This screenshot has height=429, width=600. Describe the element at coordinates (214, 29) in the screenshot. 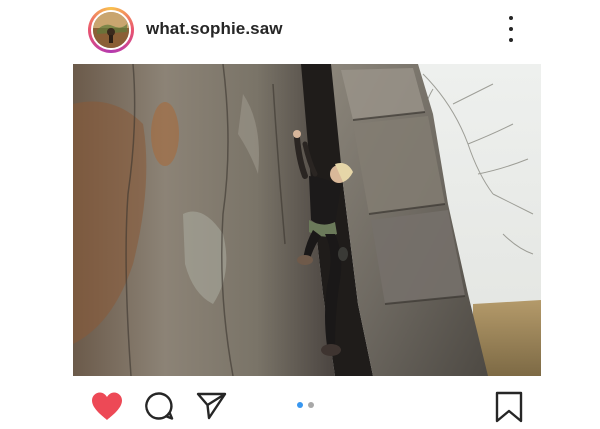

I see `username: what.sophie.saw` at that location.